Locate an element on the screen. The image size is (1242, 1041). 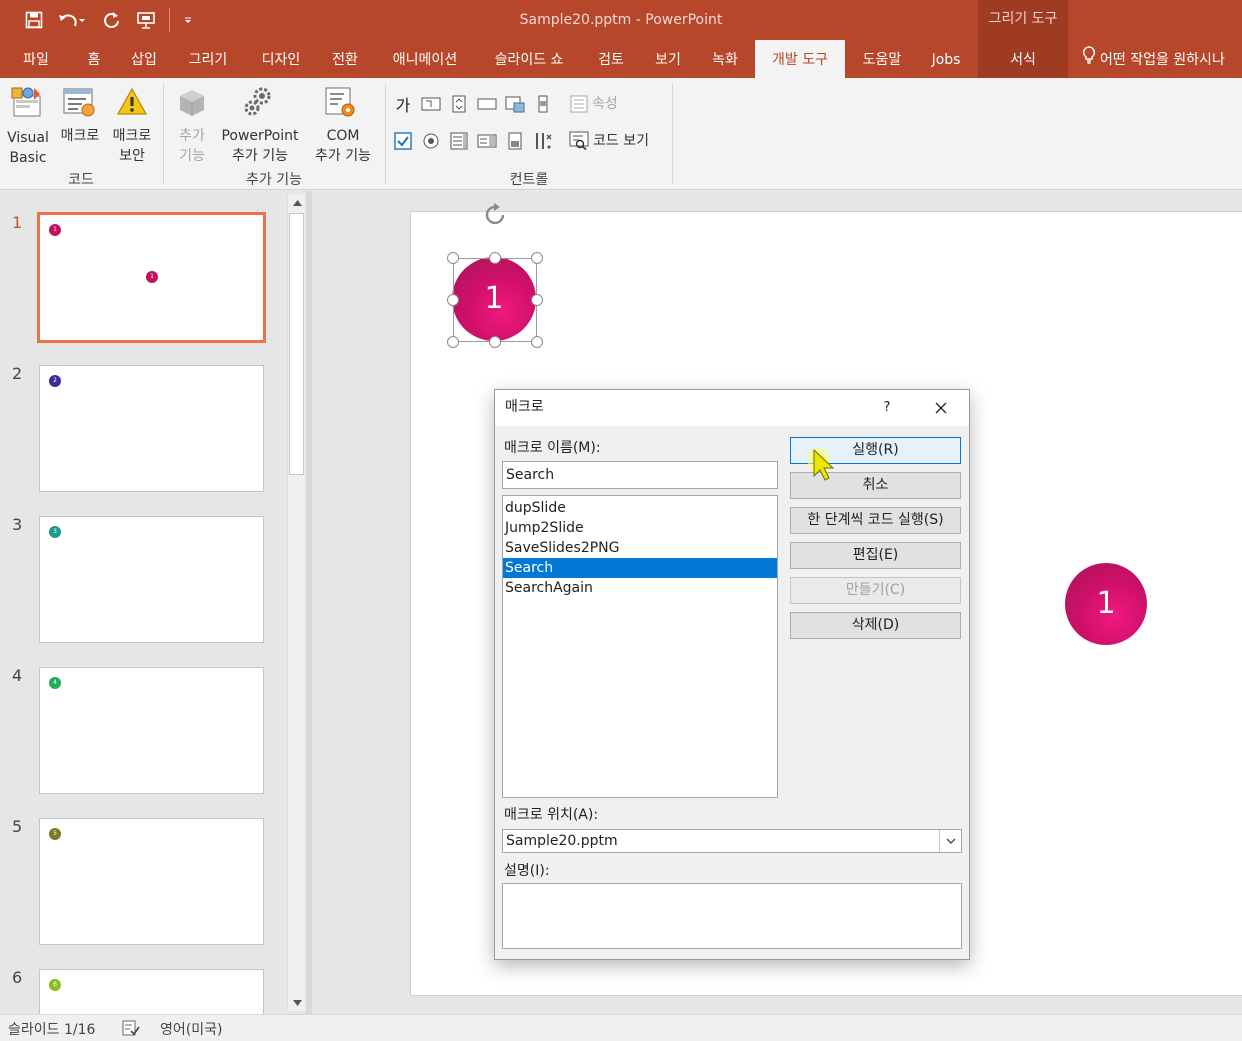
scrollbar-control-icon is located at coordinates (543, 104).